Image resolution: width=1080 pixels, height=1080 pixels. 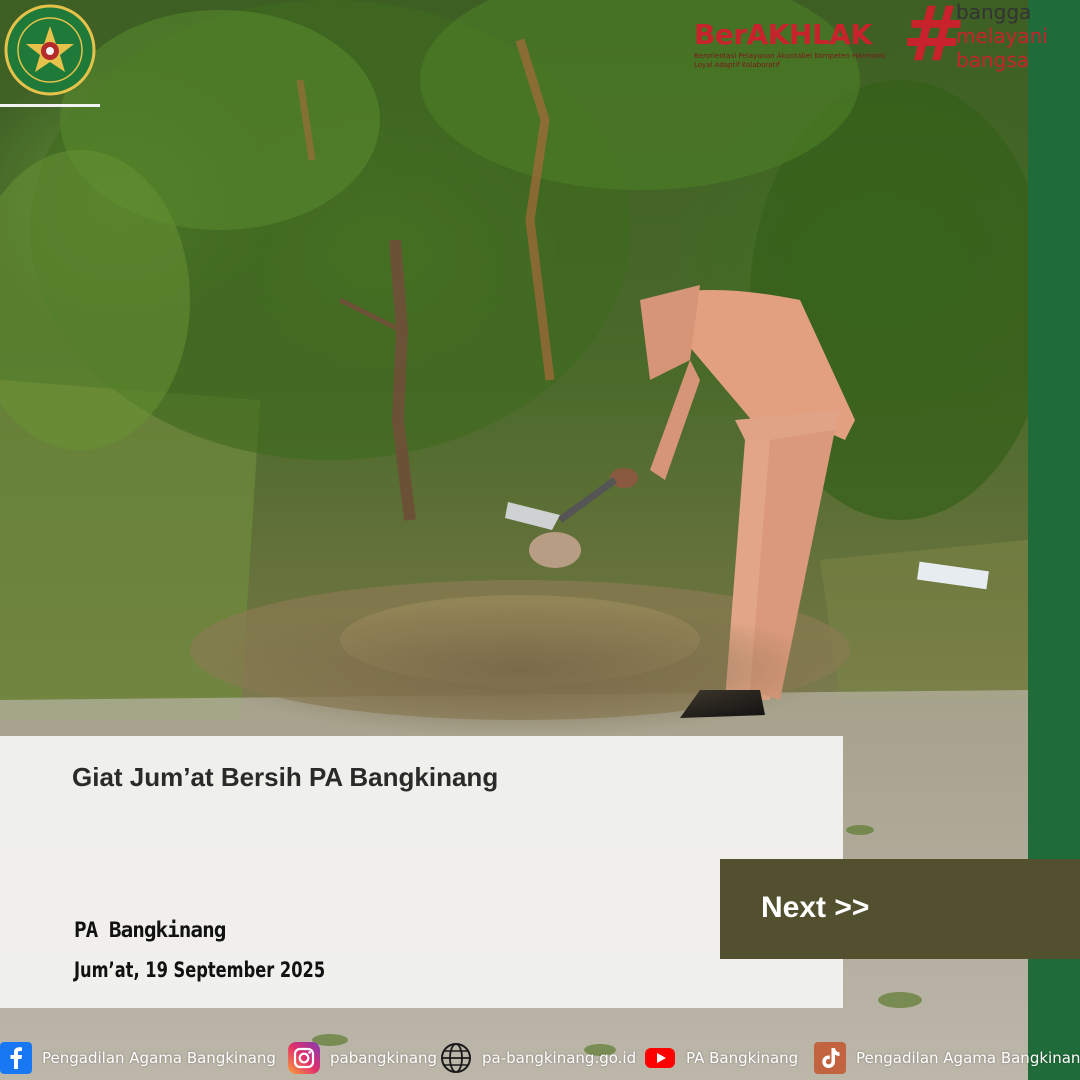 I want to click on footer-tiktok: Pengadilan Agama Bangkinang, so click(x=947, y=1058).